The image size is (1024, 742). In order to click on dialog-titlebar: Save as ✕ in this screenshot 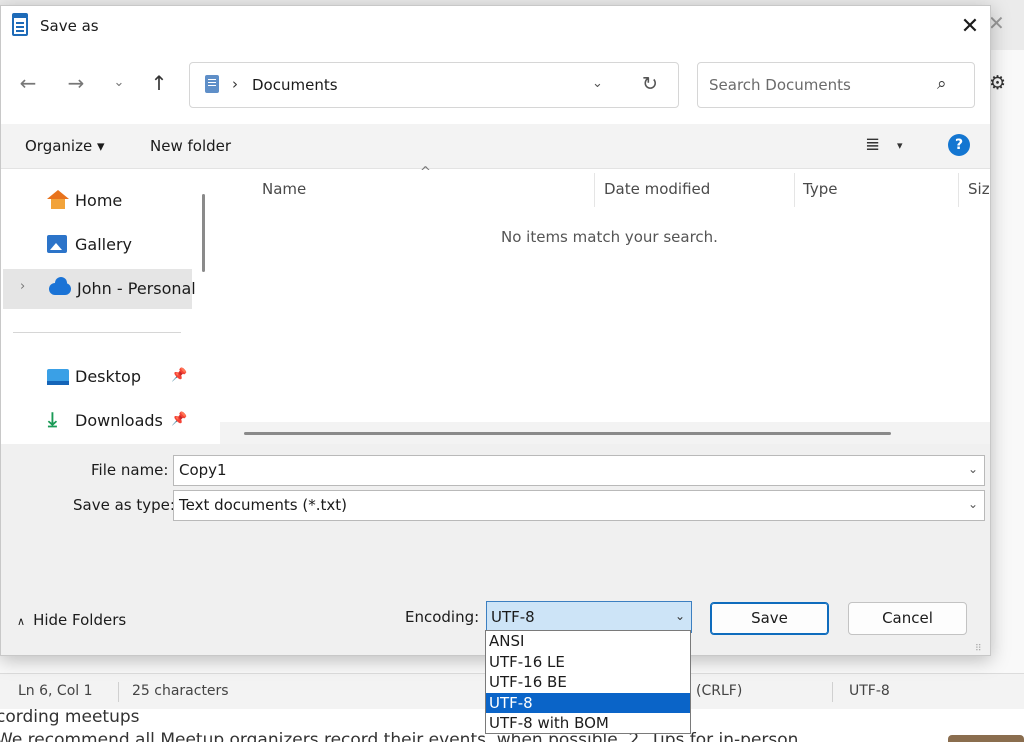, I will do `click(495, 27)`.